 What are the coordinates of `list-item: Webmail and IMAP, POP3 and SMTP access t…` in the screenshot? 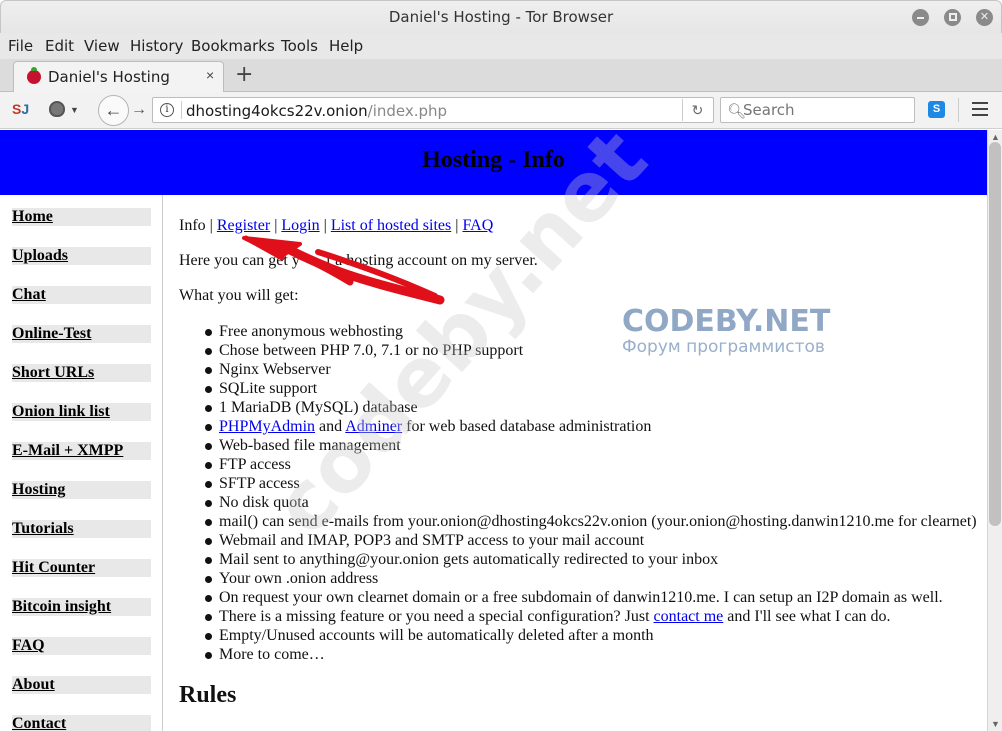 It's located at (578, 540).